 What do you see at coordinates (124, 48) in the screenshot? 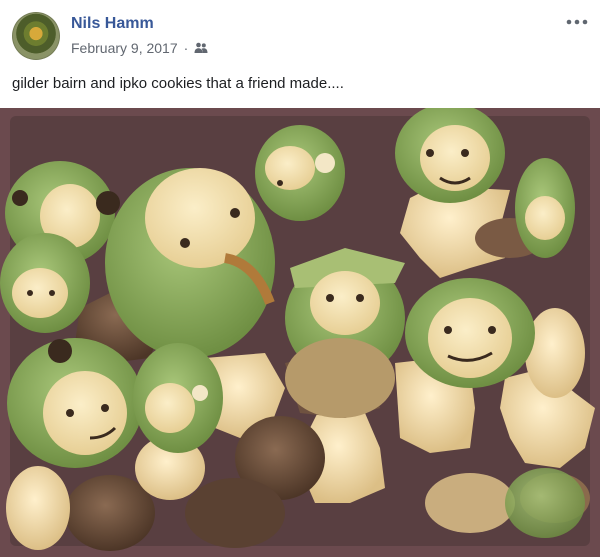
I see `post-date: February 9, 2017` at bounding box center [124, 48].